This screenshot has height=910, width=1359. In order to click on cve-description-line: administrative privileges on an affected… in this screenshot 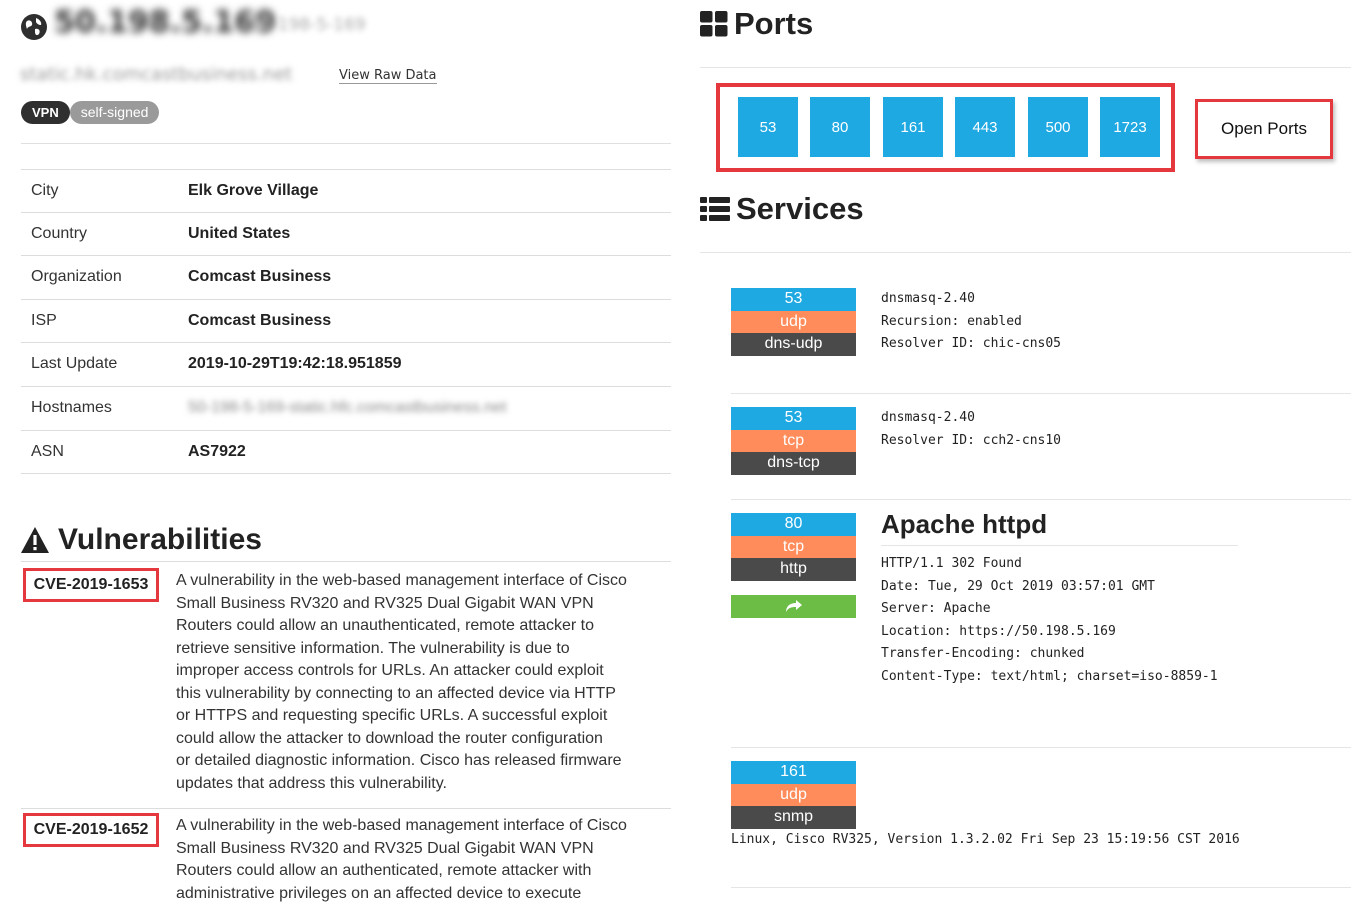, I will do `click(379, 893)`.